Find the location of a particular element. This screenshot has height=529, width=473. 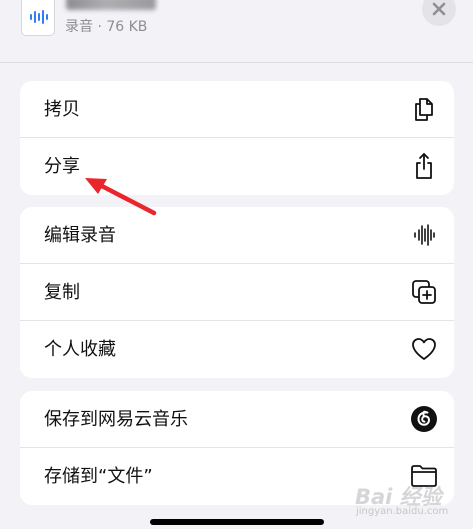

action-share: 分享 is located at coordinates (237, 166).